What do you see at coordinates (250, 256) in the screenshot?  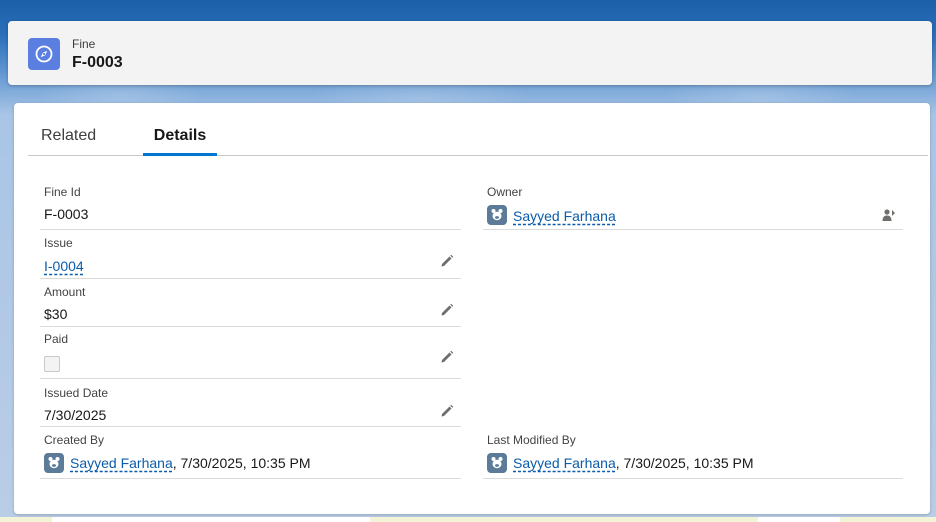 I see `field-issue: Issue I-0004` at bounding box center [250, 256].